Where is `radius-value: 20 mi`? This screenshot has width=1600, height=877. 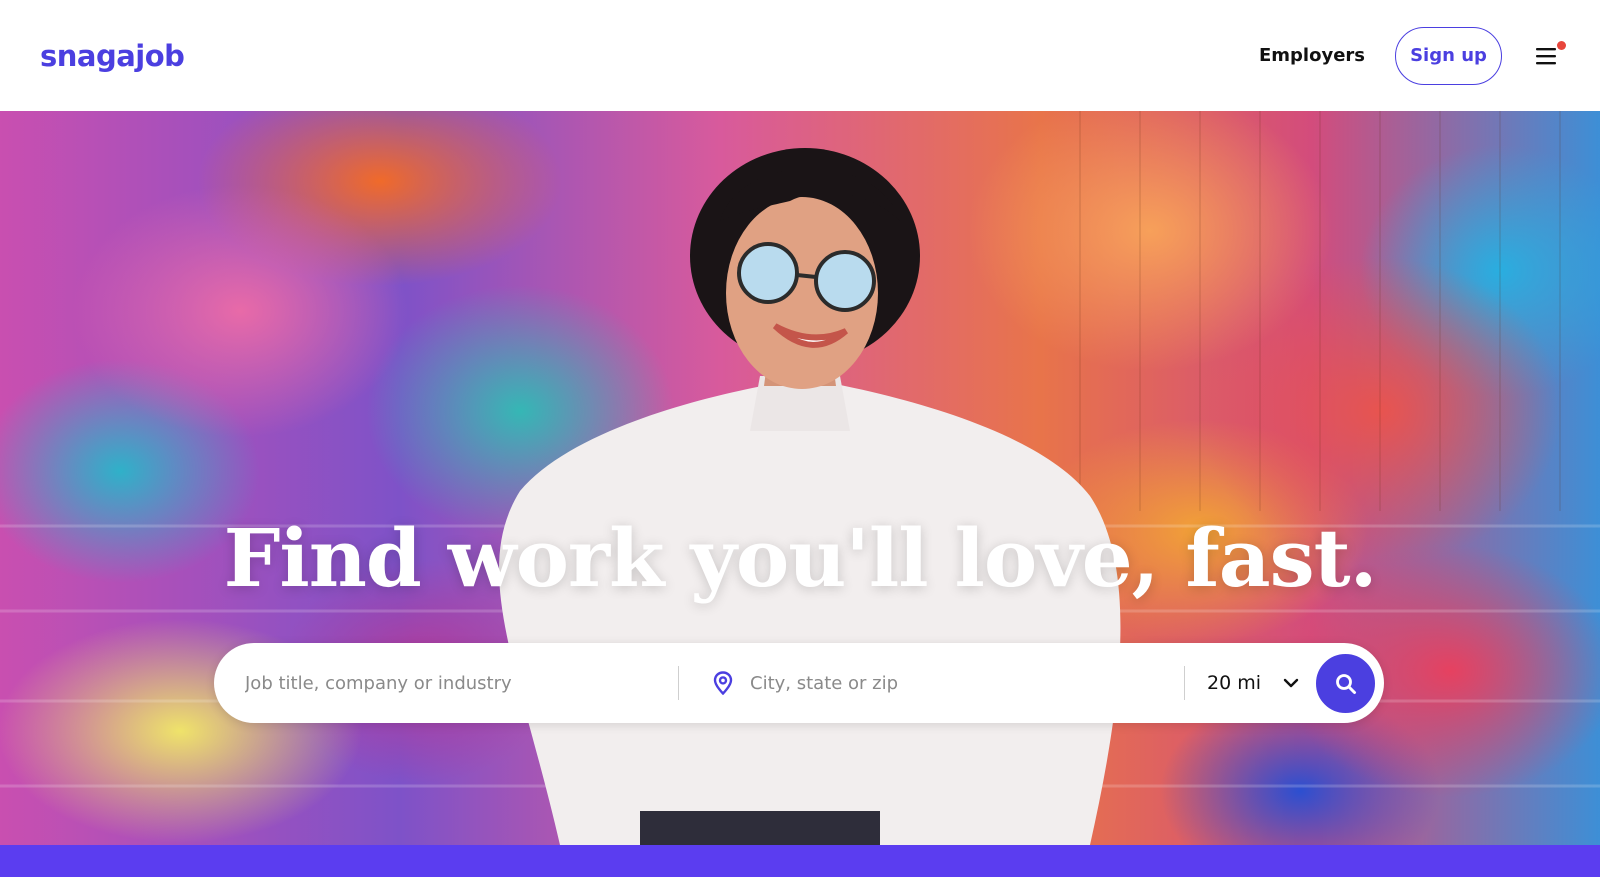 radius-value: 20 mi is located at coordinates (1234, 683).